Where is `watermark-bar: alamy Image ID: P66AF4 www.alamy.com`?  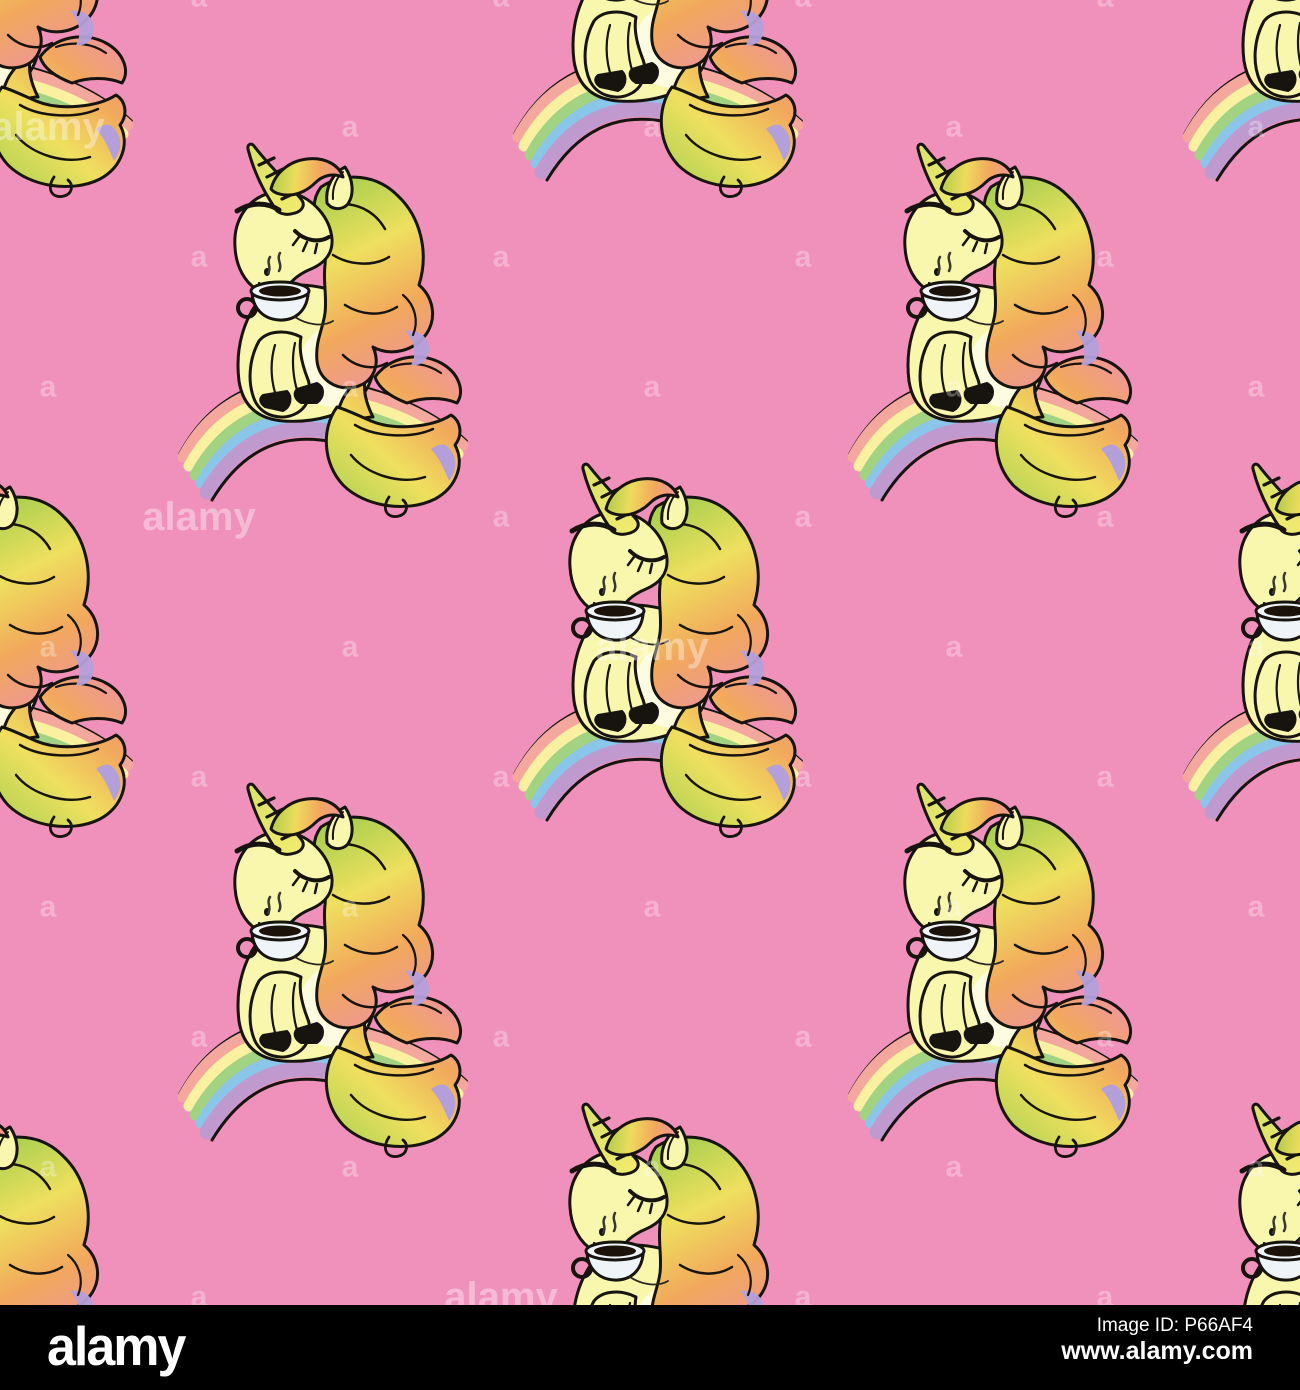
watermark-bar: alamy Image ID: P66AF4 www.alamy.com is located at coordinates (650, 1347).